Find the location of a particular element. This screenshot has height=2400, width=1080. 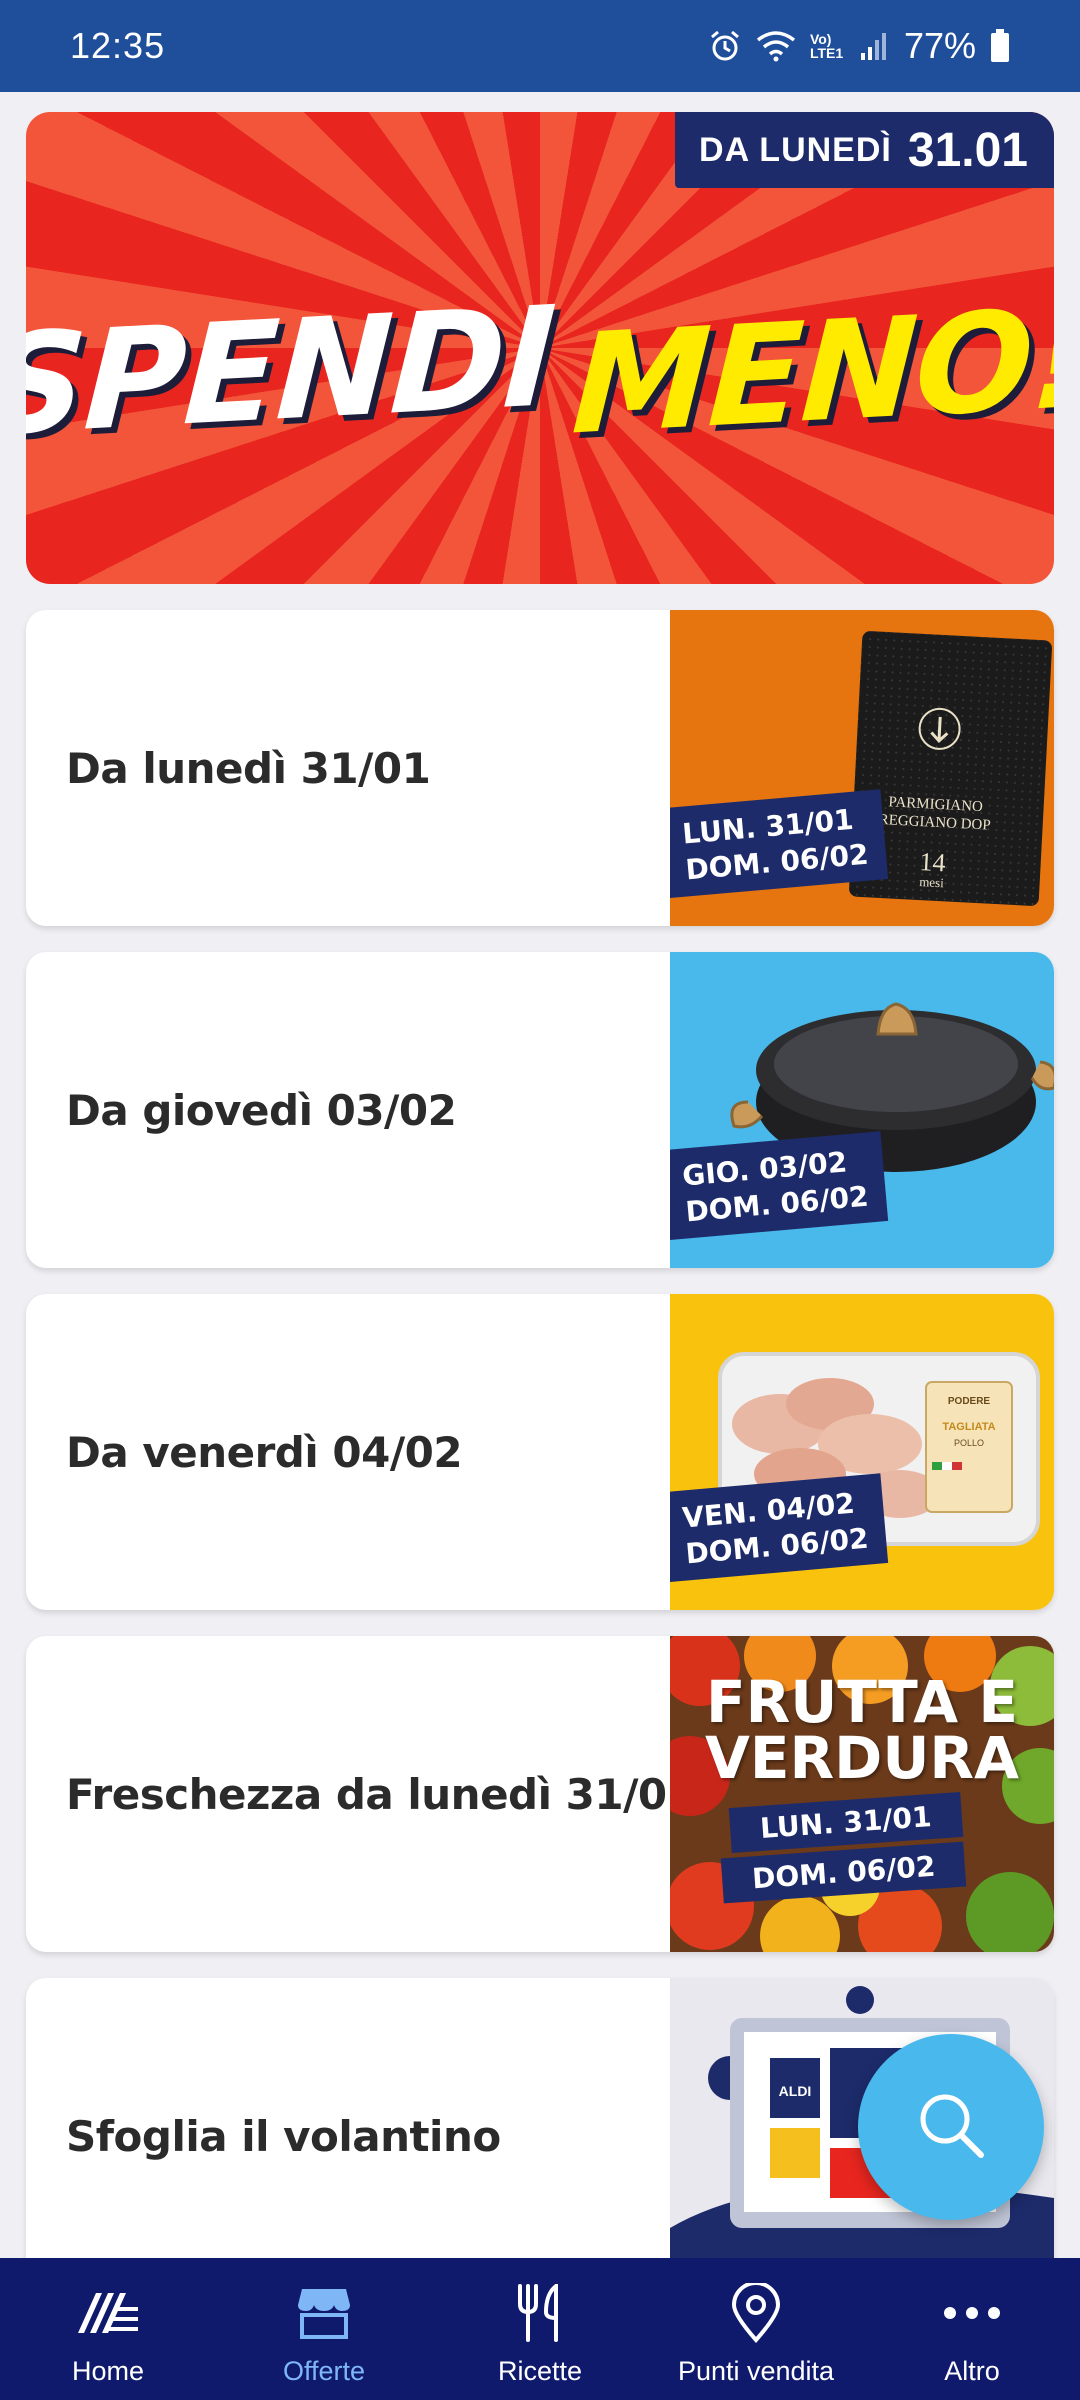

nav-ricette: Ricette is located at coordinates (540, 2329).